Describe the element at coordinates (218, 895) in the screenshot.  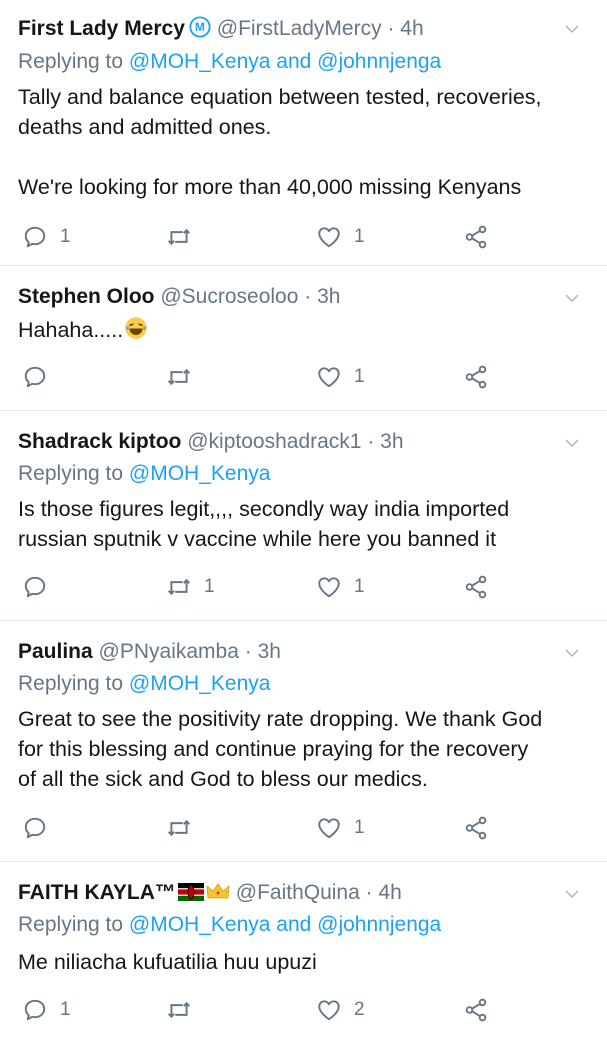
I see `crown-emoji-icon` at that location.